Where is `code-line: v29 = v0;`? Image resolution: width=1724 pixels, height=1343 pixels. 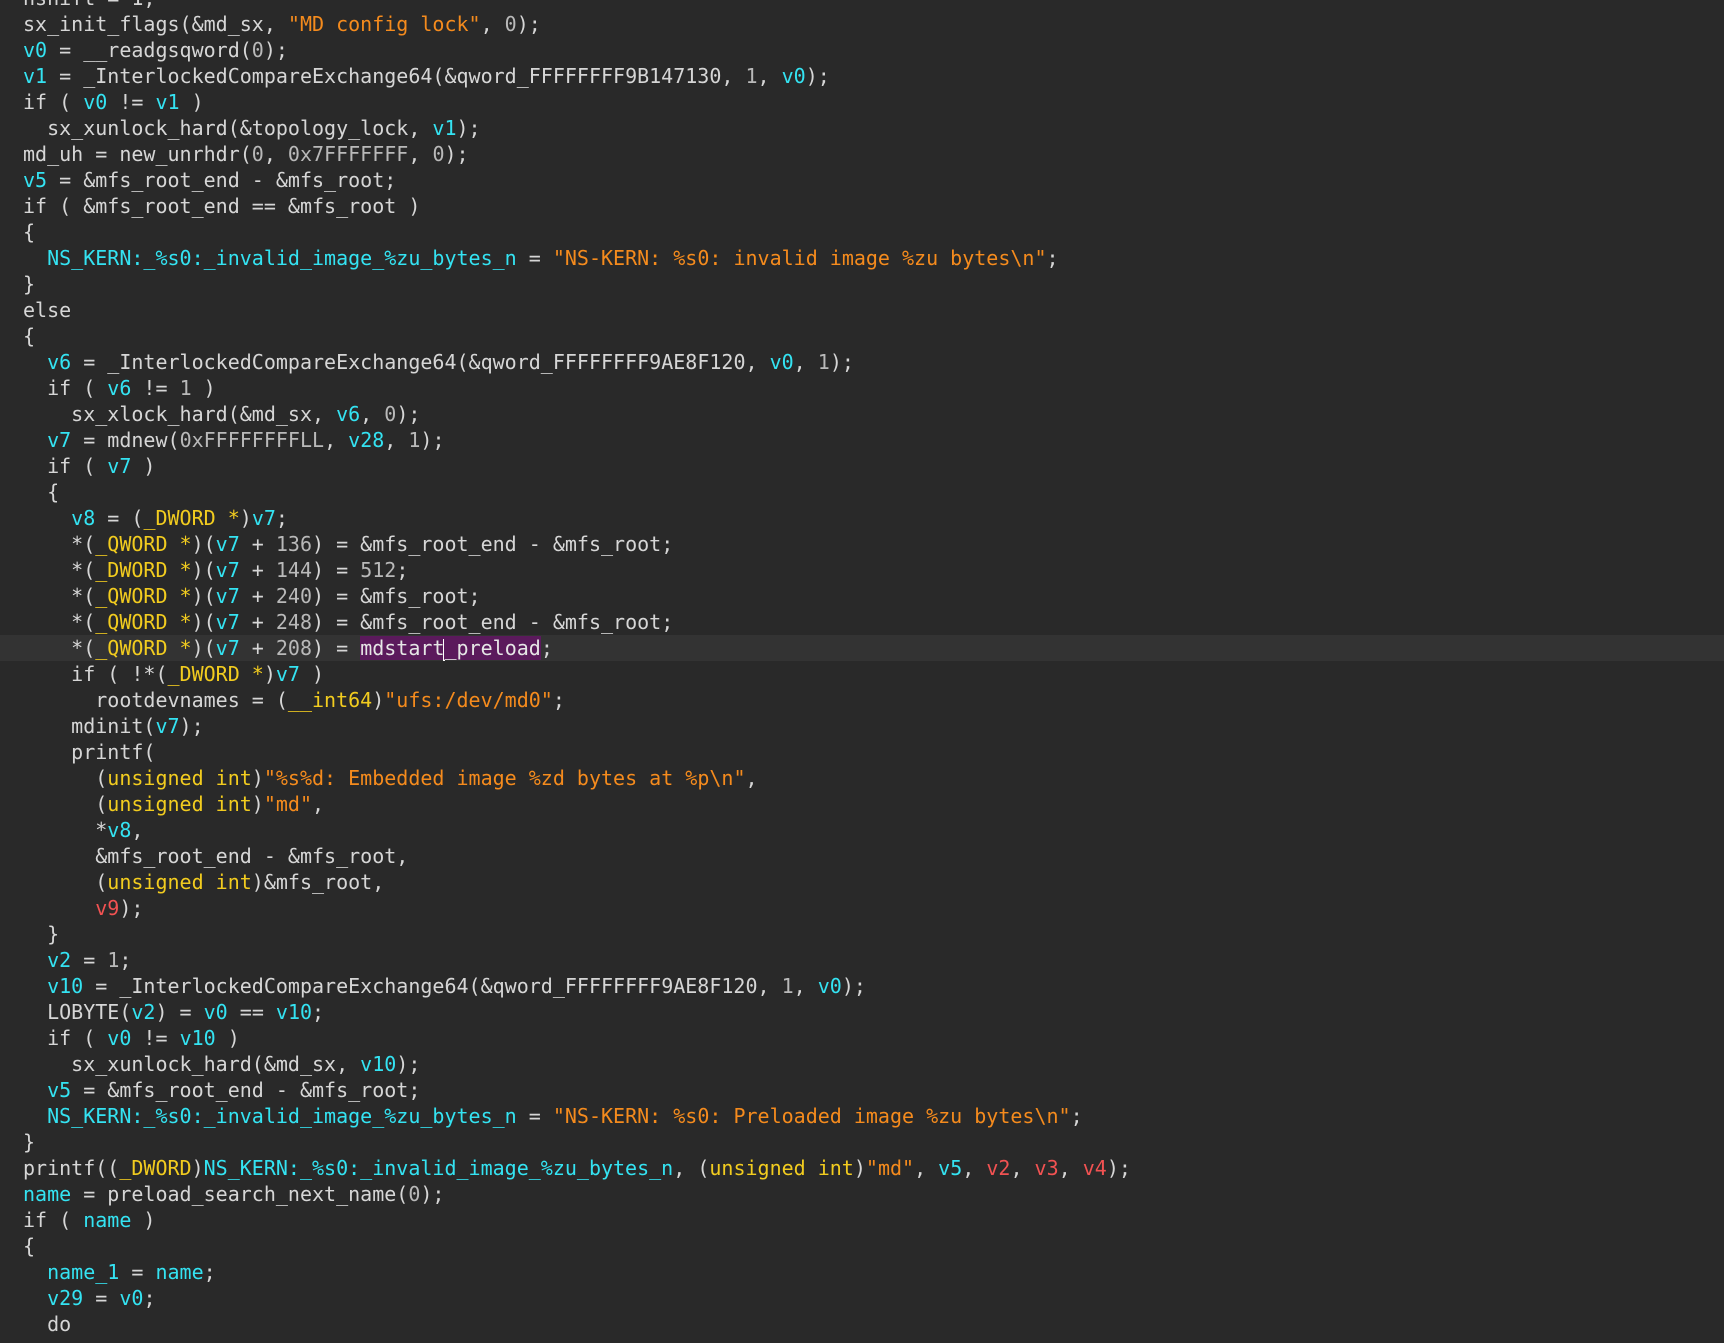
code-line: v29 = v0; is located at coordinates (862, 1298).